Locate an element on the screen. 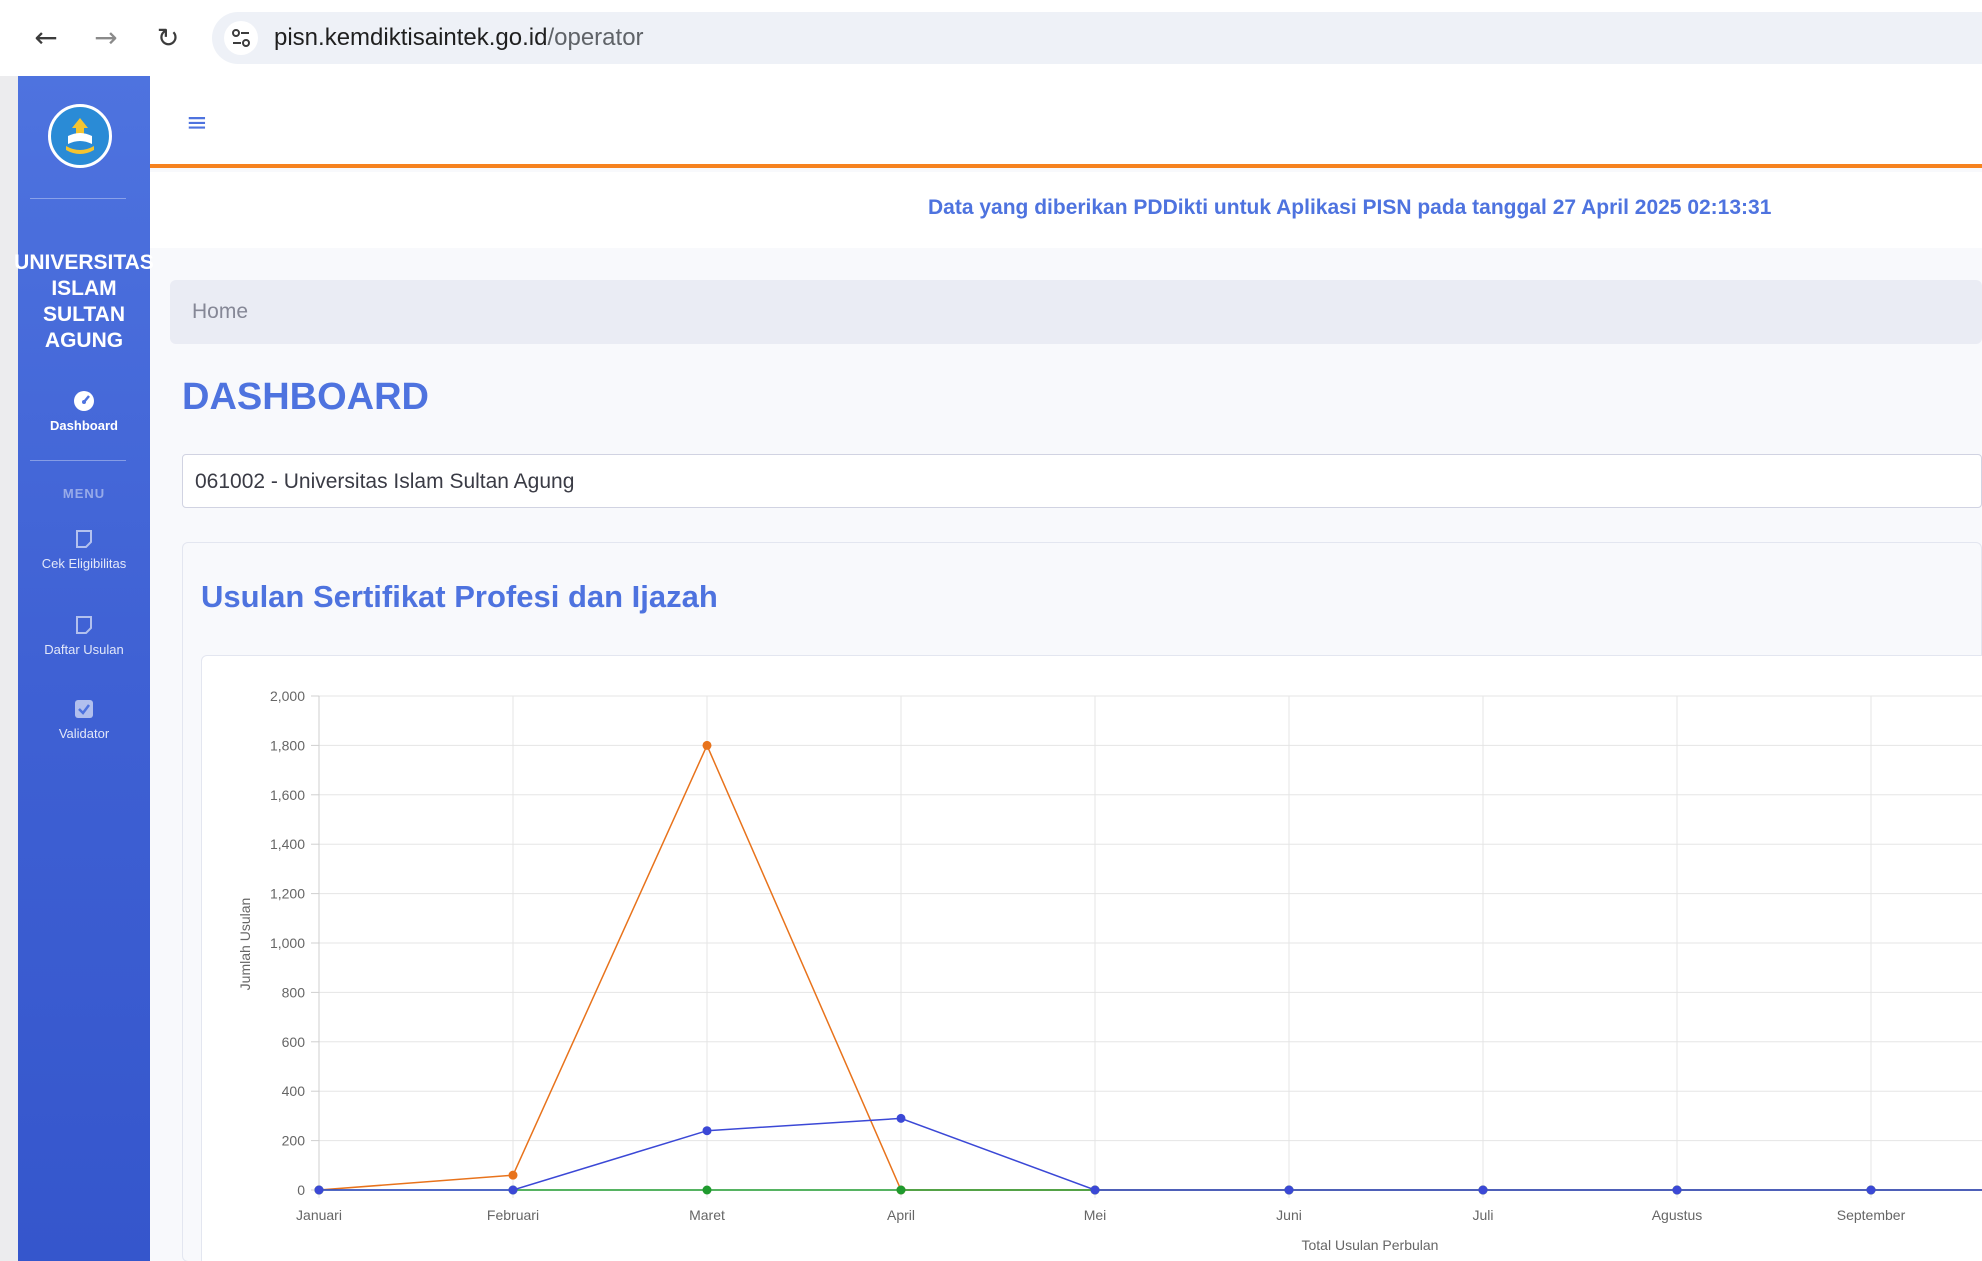 This screenshot has height=1261, width=1982. y-tick-label: 0 is located at coordinates (301, 1190).